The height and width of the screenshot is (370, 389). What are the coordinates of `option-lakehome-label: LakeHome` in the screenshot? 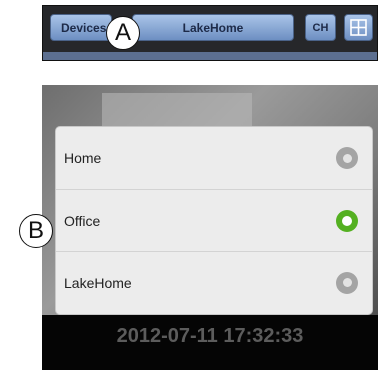 It's located at (98, 282).